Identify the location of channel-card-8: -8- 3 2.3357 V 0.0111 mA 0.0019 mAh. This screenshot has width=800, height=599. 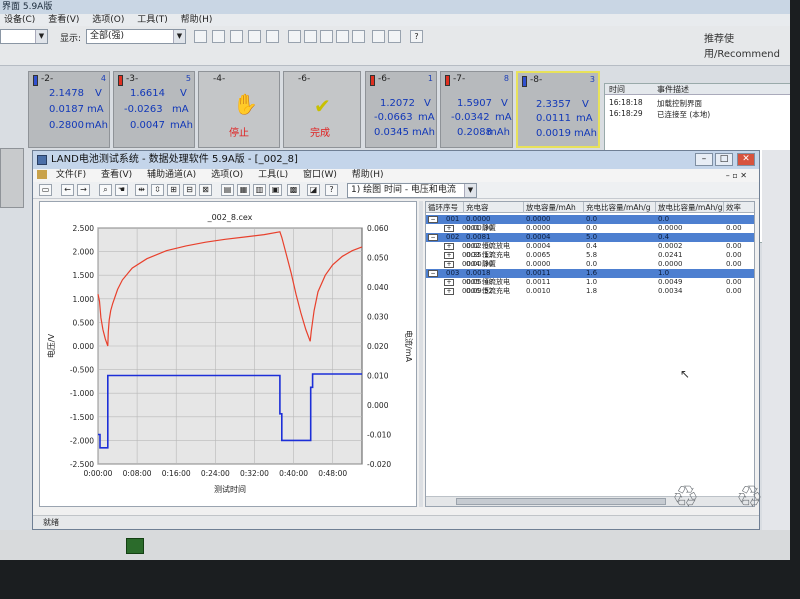
(558, 109).